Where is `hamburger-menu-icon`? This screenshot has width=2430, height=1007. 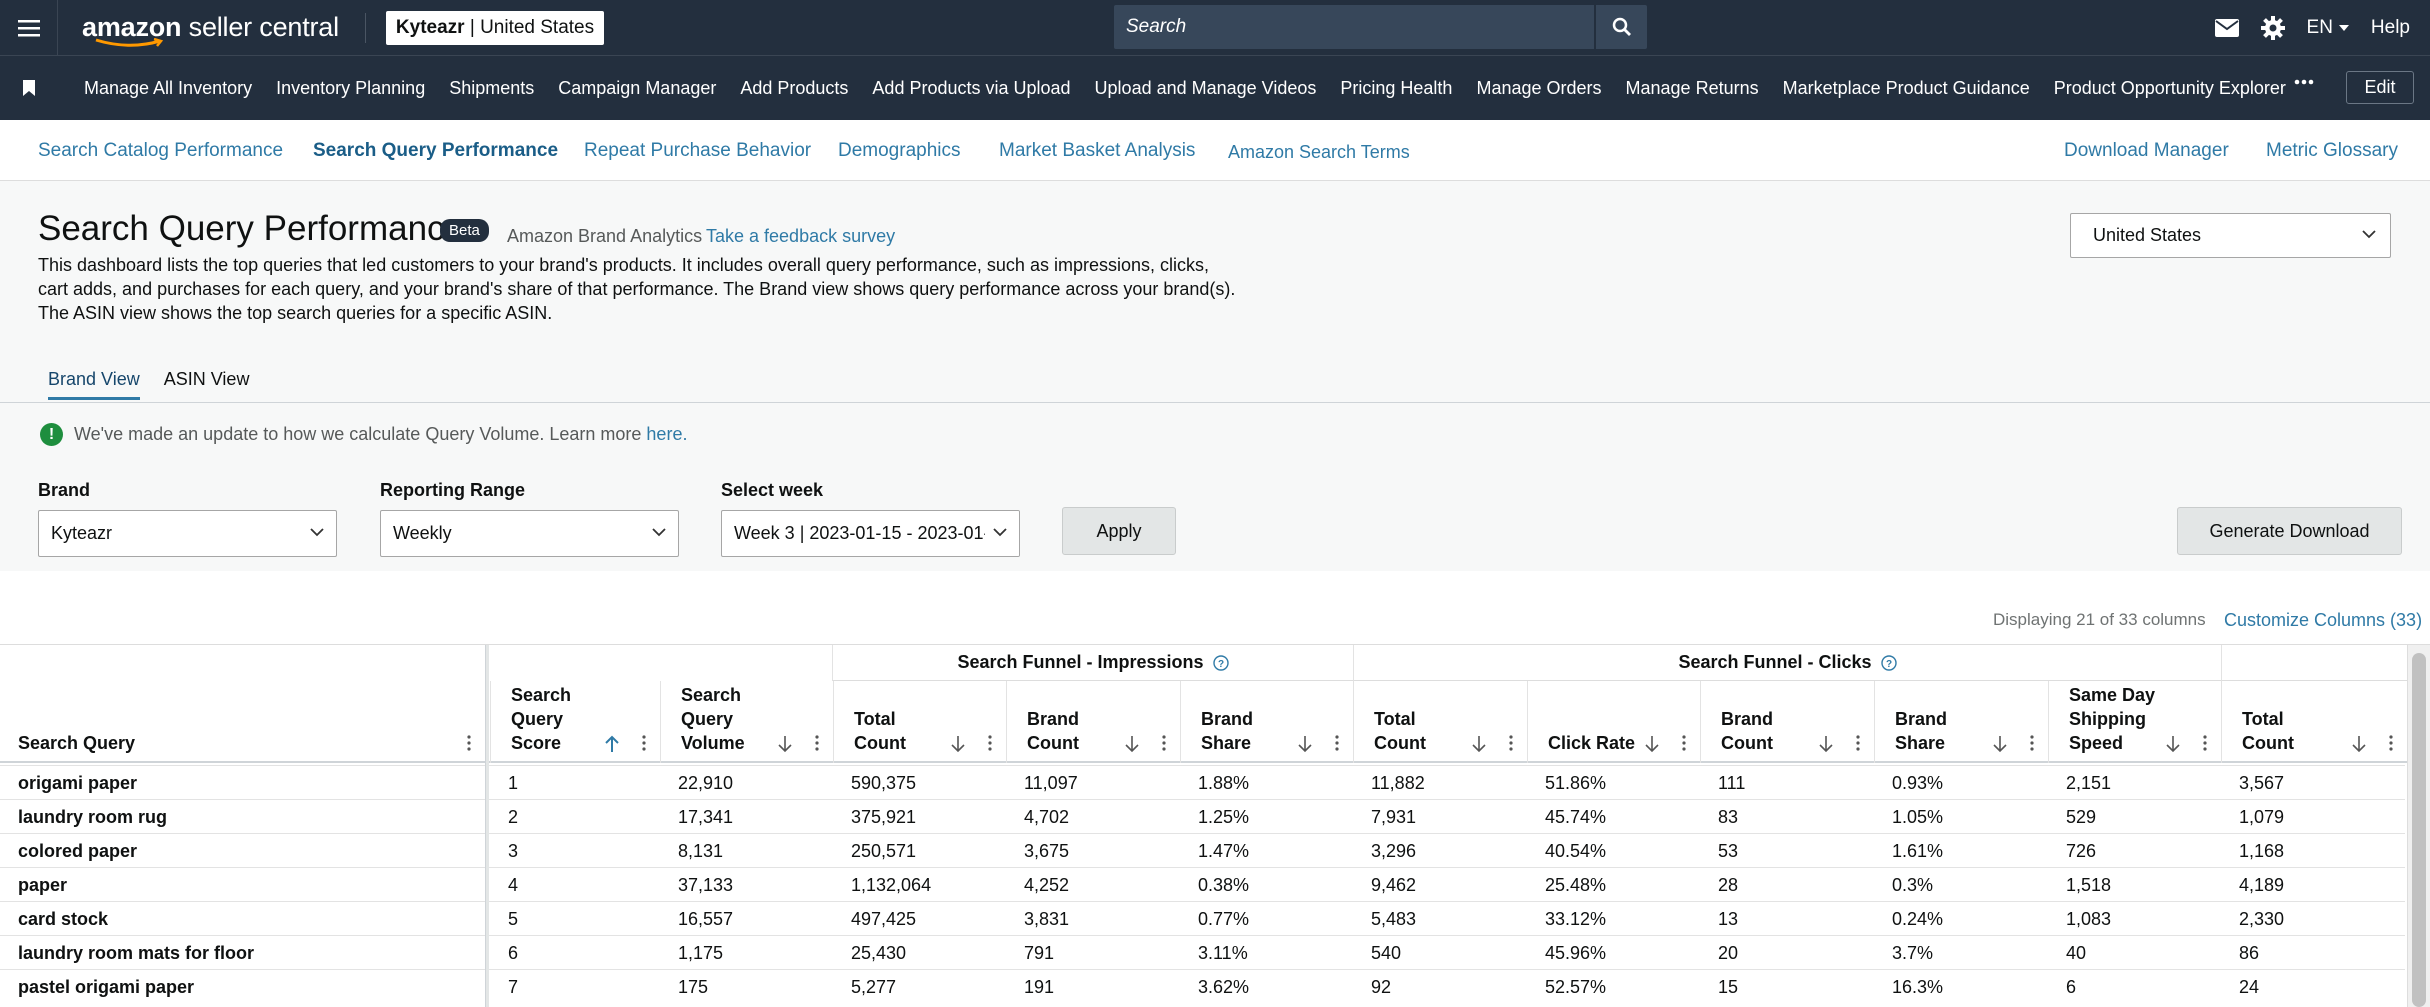
hamburger-menu-icon is located at coordinates (29, 27).